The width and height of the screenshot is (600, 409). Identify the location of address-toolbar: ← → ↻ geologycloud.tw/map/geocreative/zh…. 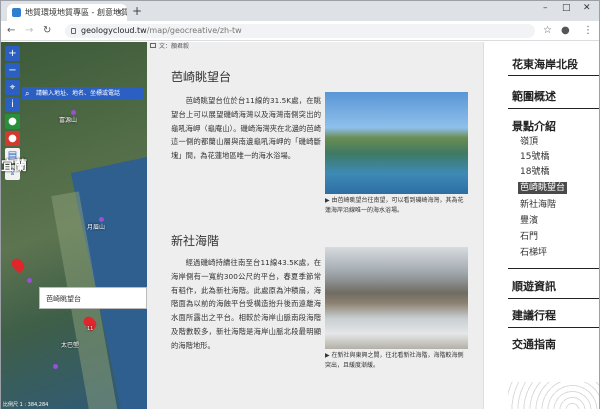
(300, 31).